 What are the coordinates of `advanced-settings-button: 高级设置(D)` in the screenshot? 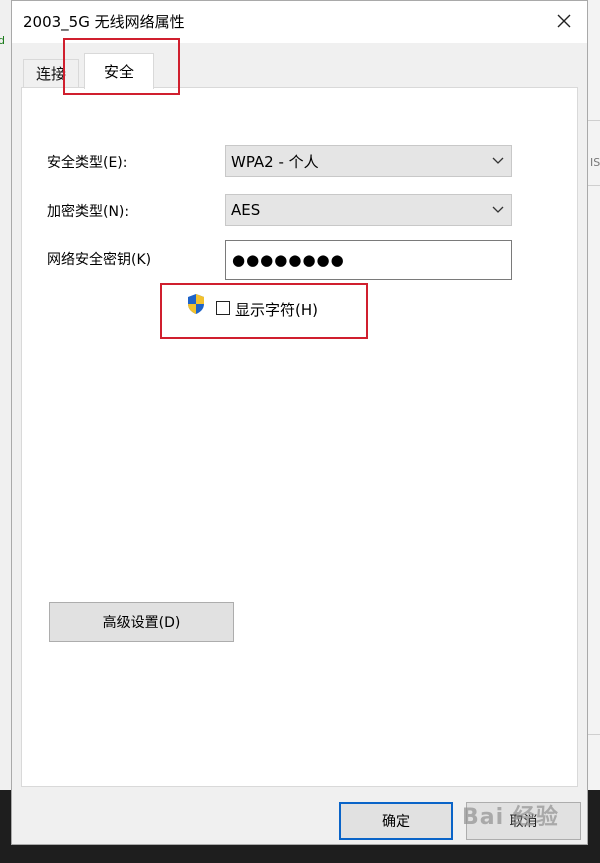 It's located at (141, 622).